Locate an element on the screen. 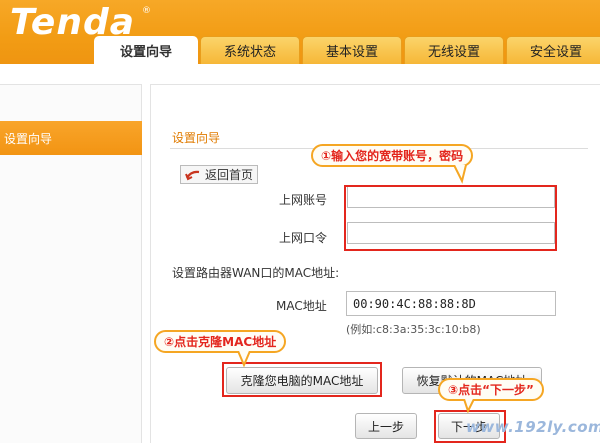 Image resolution: width=600 pixels, height=443 pixels. step2-callout: ②点击克隆MAC地址 is located at coordinates (220, 341).